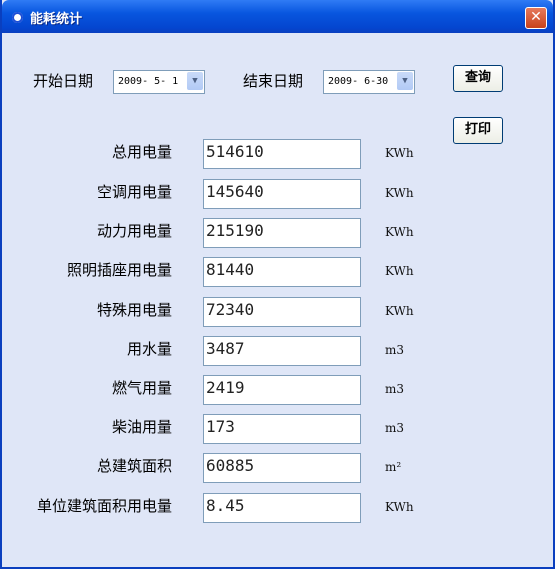  What do you see at coordinates (141, 388) in the screenshot?
I see `row-label: 燃气用量` at bounding box center [141, 388].